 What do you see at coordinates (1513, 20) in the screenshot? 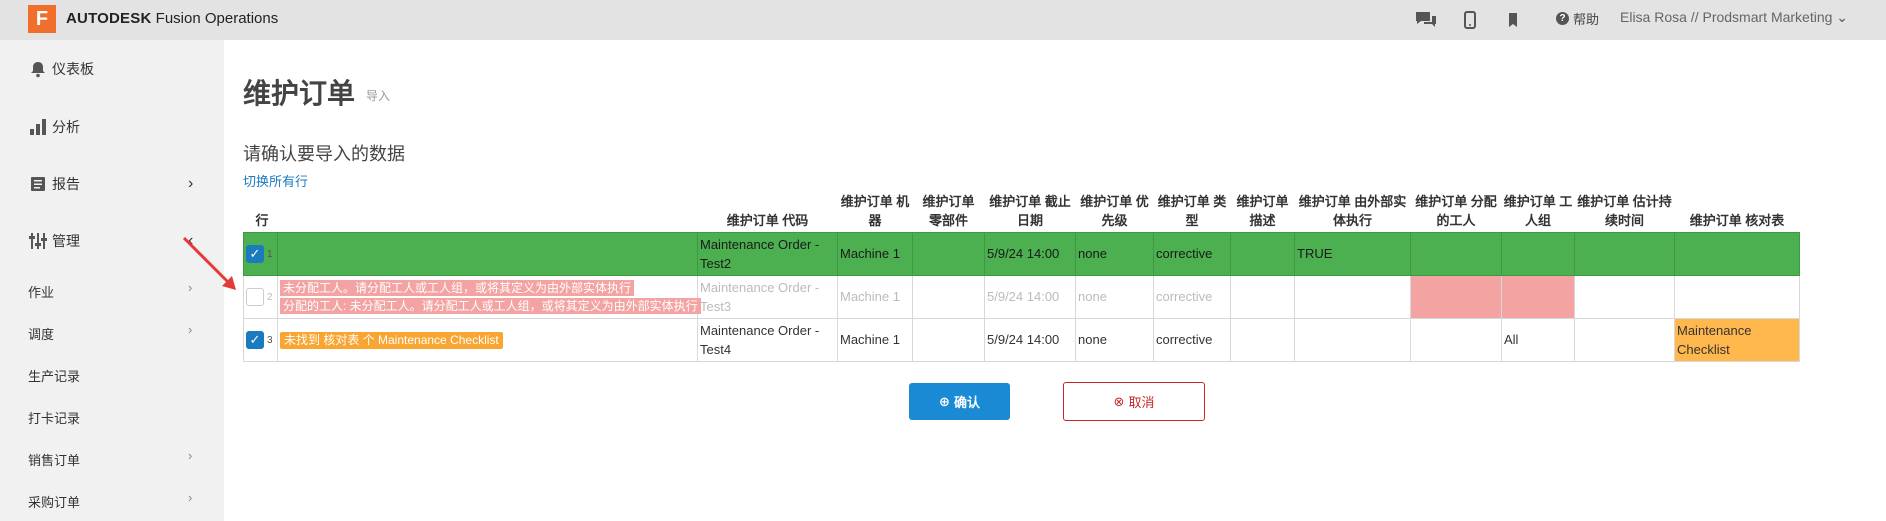
I see `bookmark-icon` at bounding box center [1513, 20].